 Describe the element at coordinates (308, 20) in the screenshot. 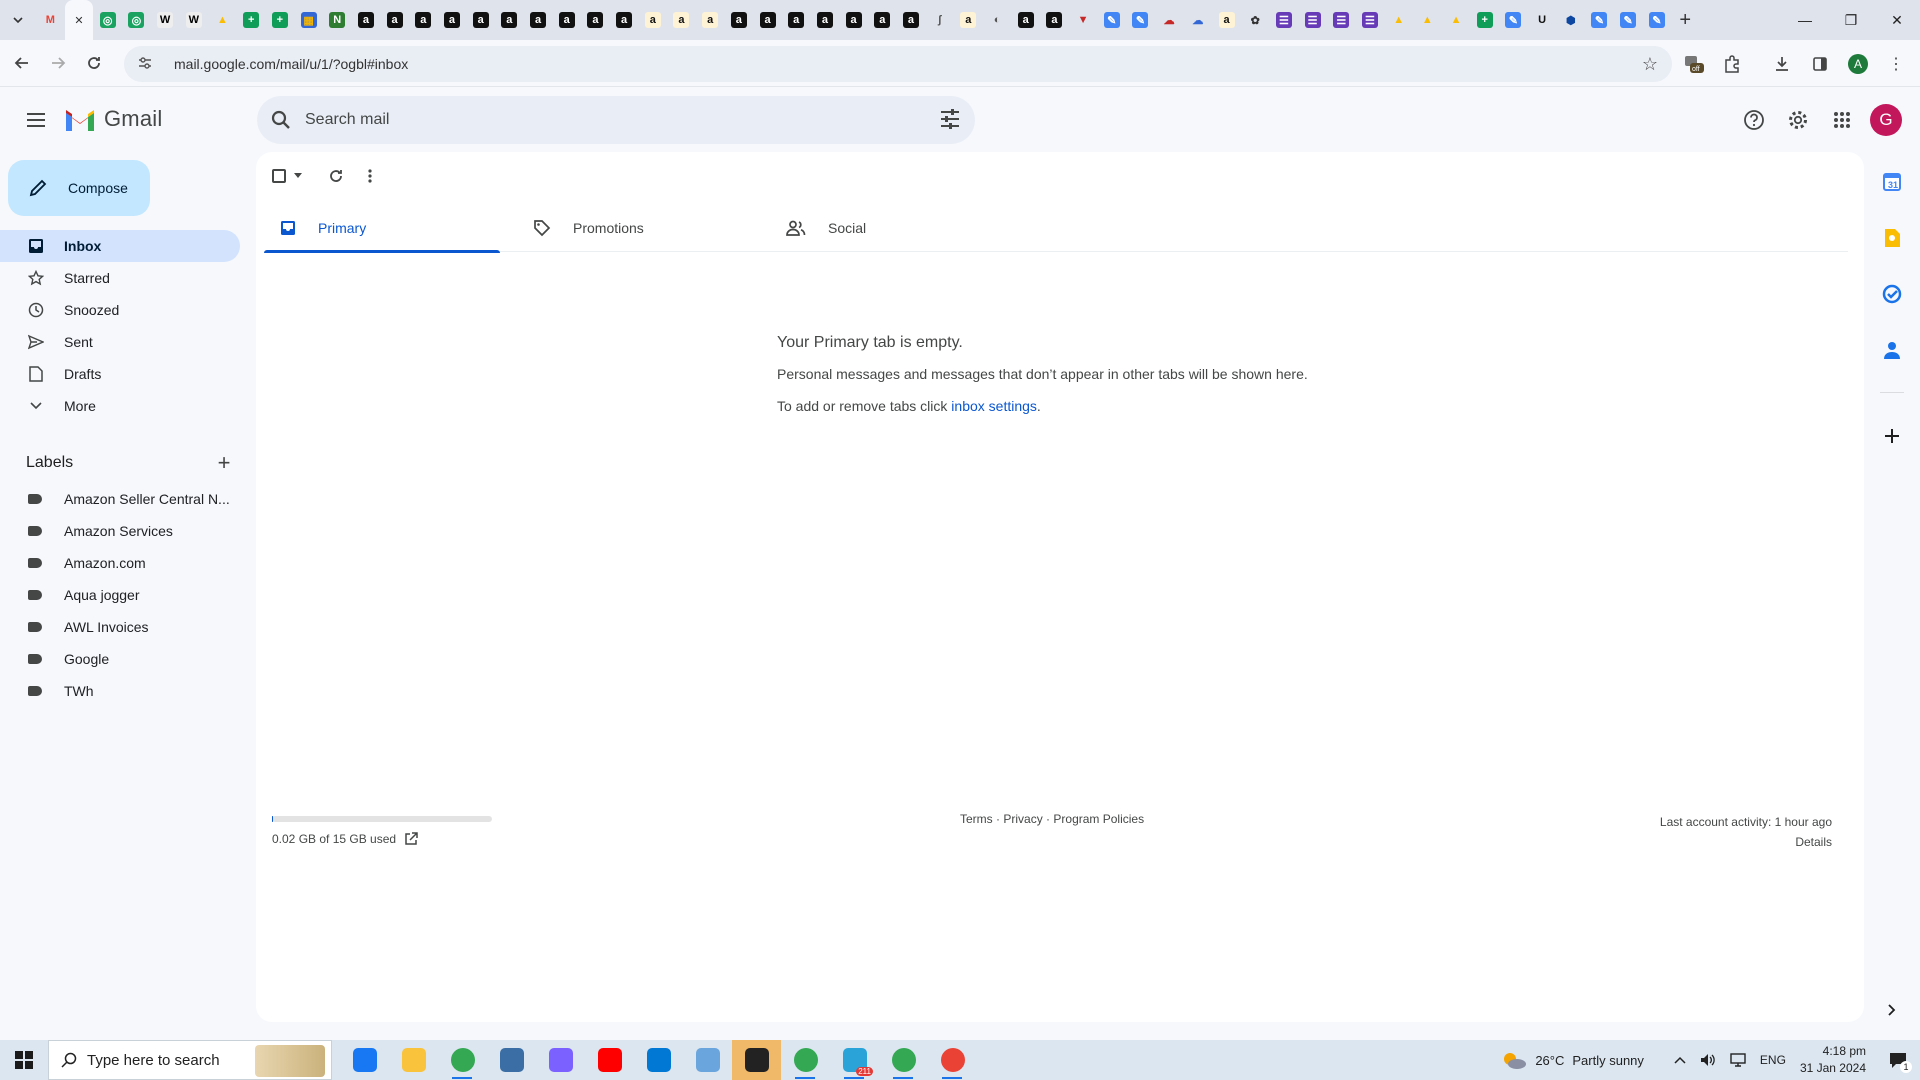

I see `browser-tab: ▦` at that location.